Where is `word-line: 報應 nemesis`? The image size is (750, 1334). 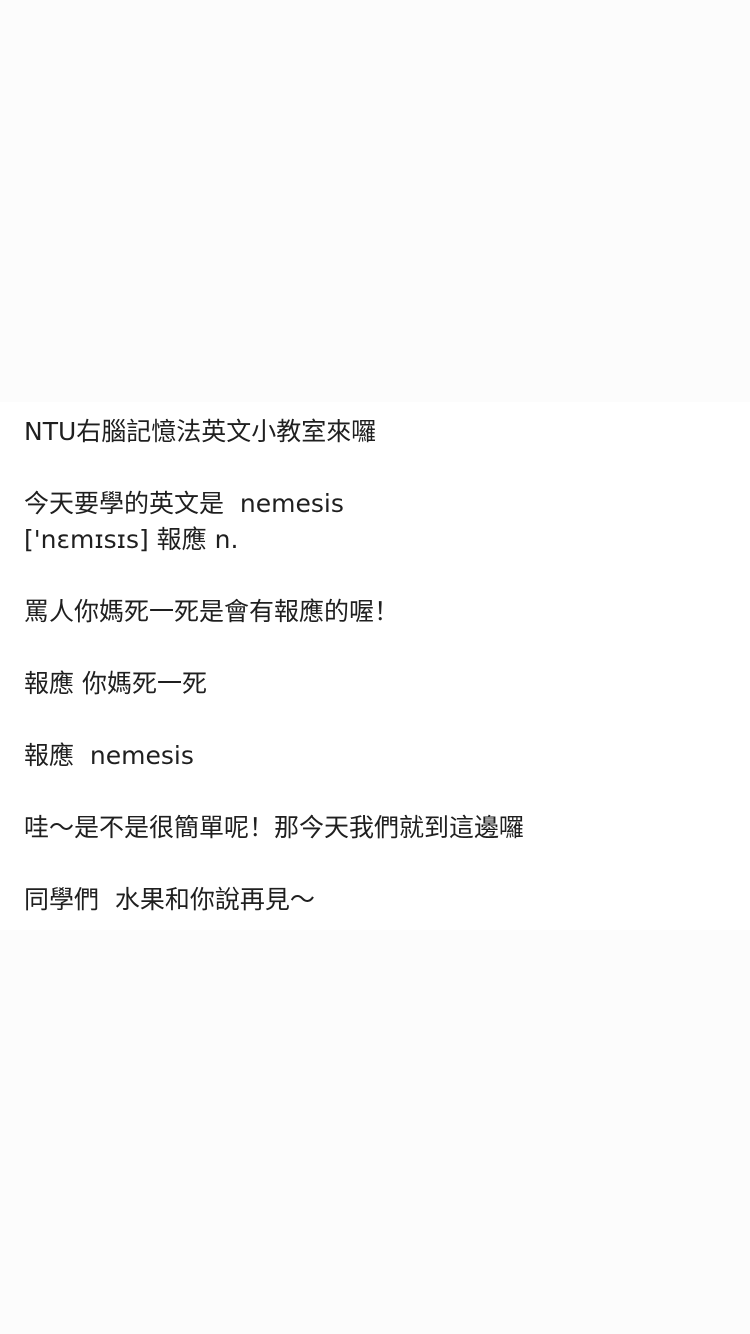 word-line: 報應 nemesis is located at coordinates (109, 755).